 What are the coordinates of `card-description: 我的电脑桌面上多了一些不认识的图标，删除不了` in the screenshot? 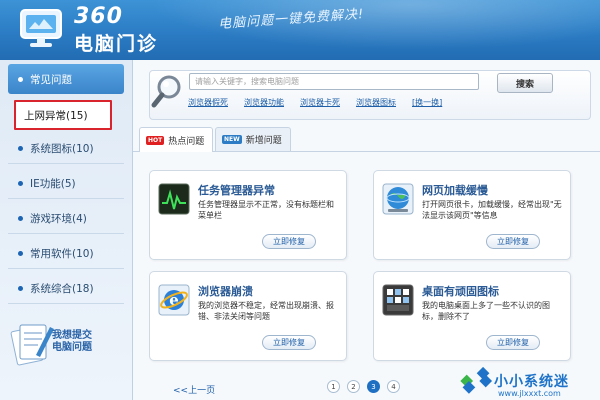 It's located at (486, 311).